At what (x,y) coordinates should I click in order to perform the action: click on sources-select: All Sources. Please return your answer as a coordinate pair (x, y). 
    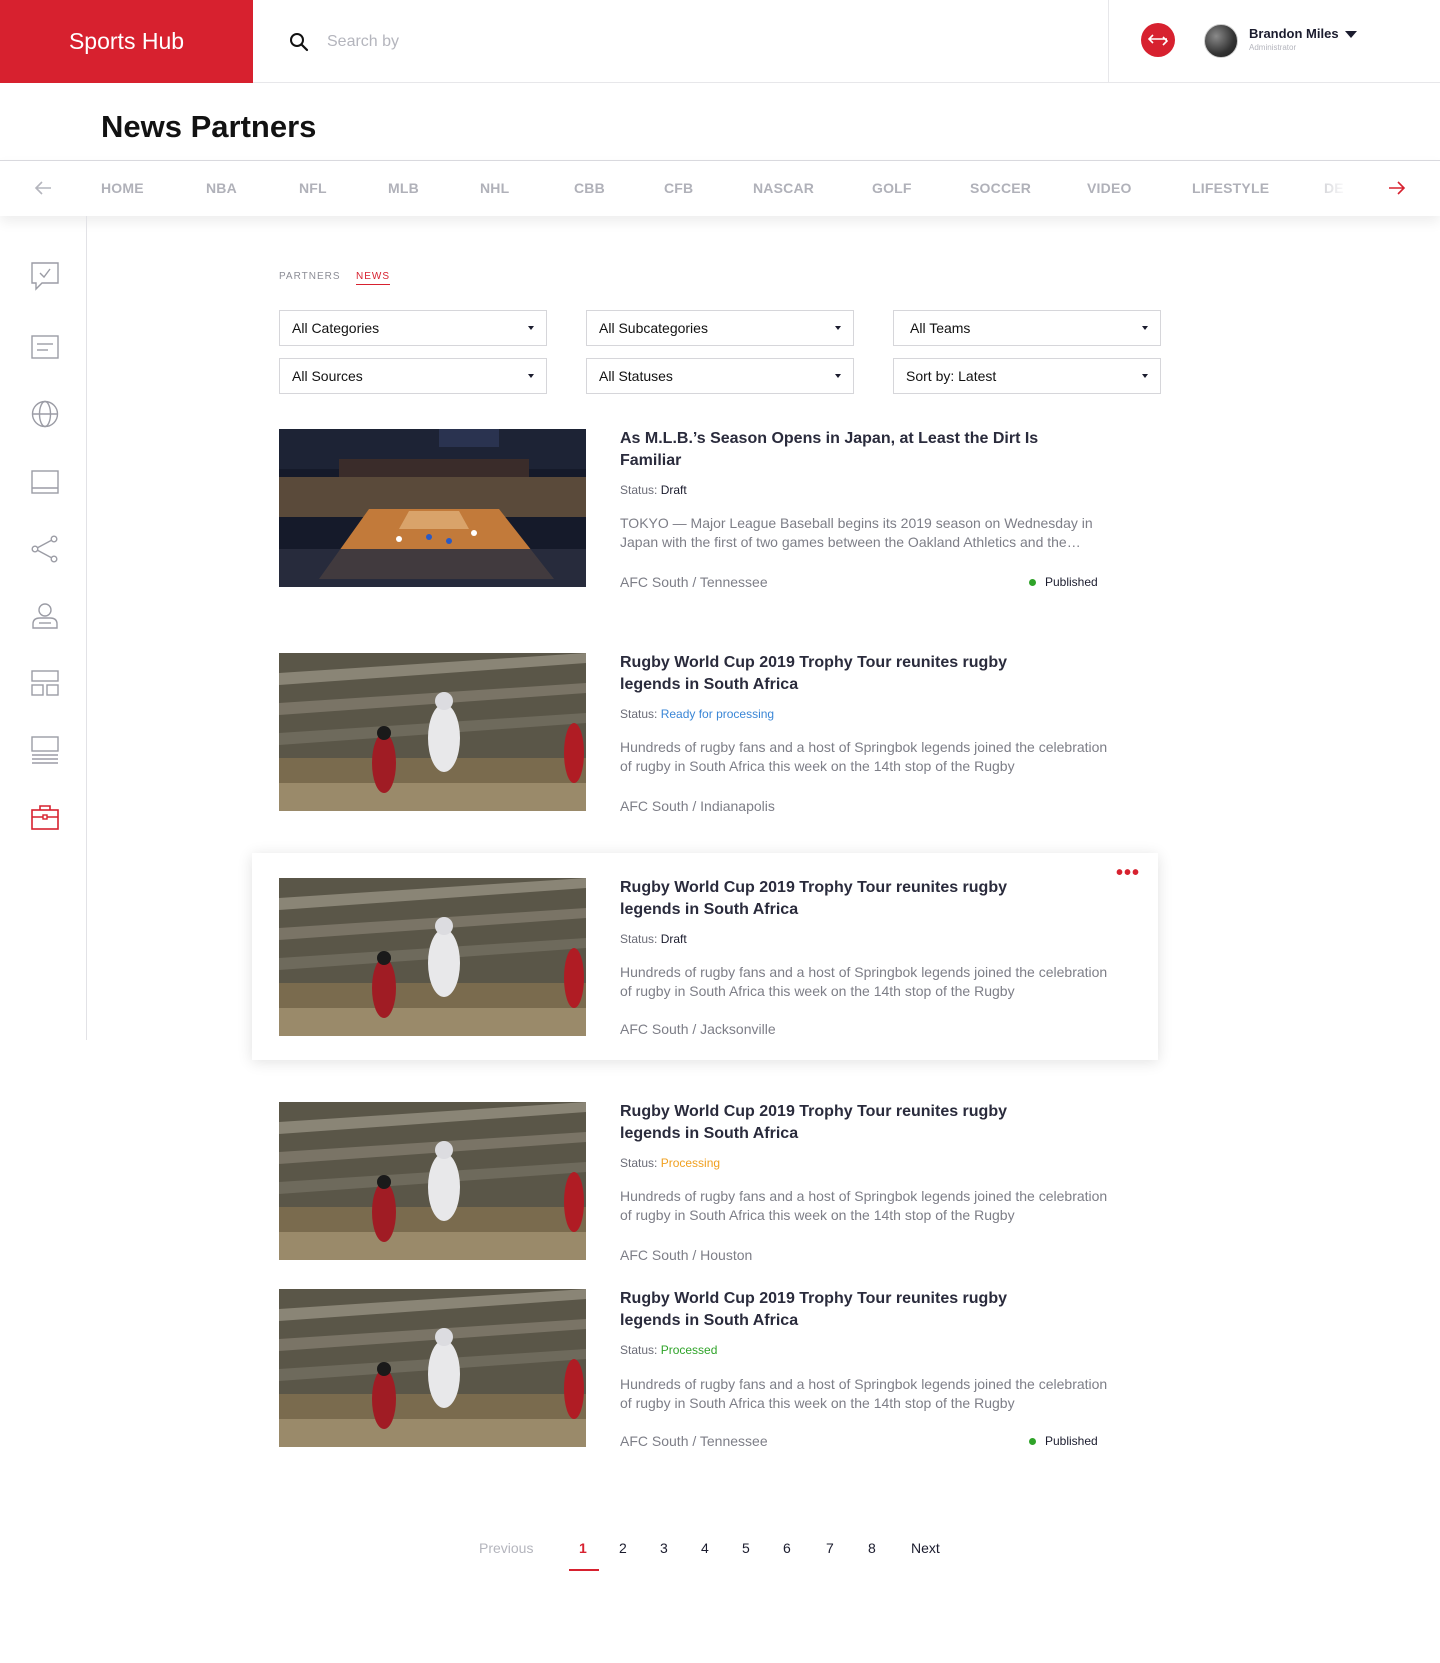
    Looking at the image, I should click on (413, 376).